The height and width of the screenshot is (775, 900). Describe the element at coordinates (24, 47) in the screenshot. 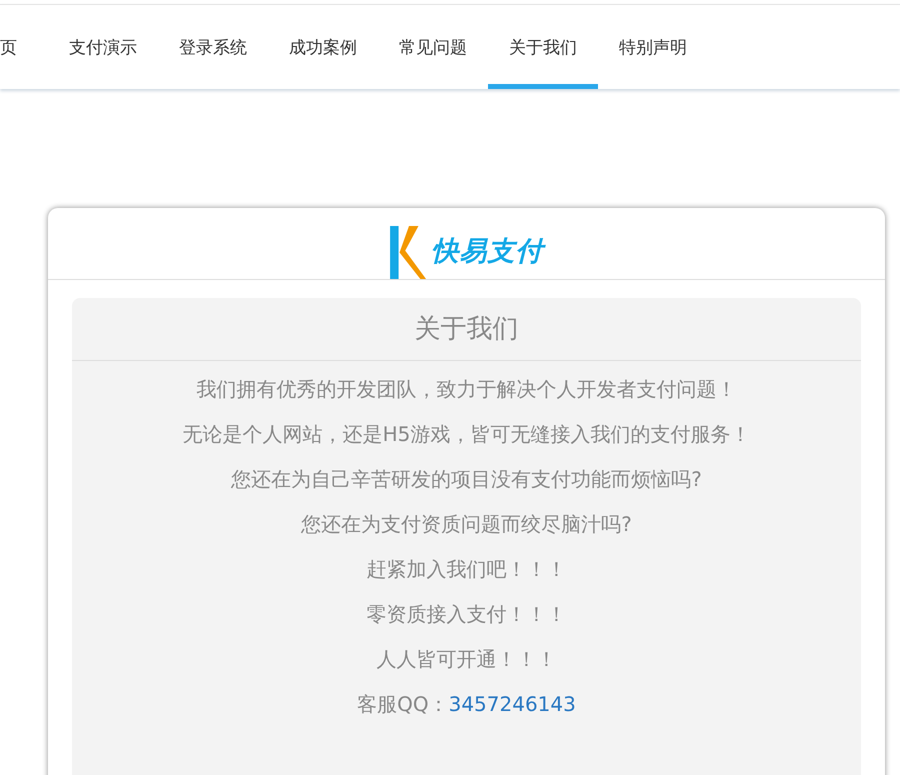

I see `nav-tab: 页` at that location.